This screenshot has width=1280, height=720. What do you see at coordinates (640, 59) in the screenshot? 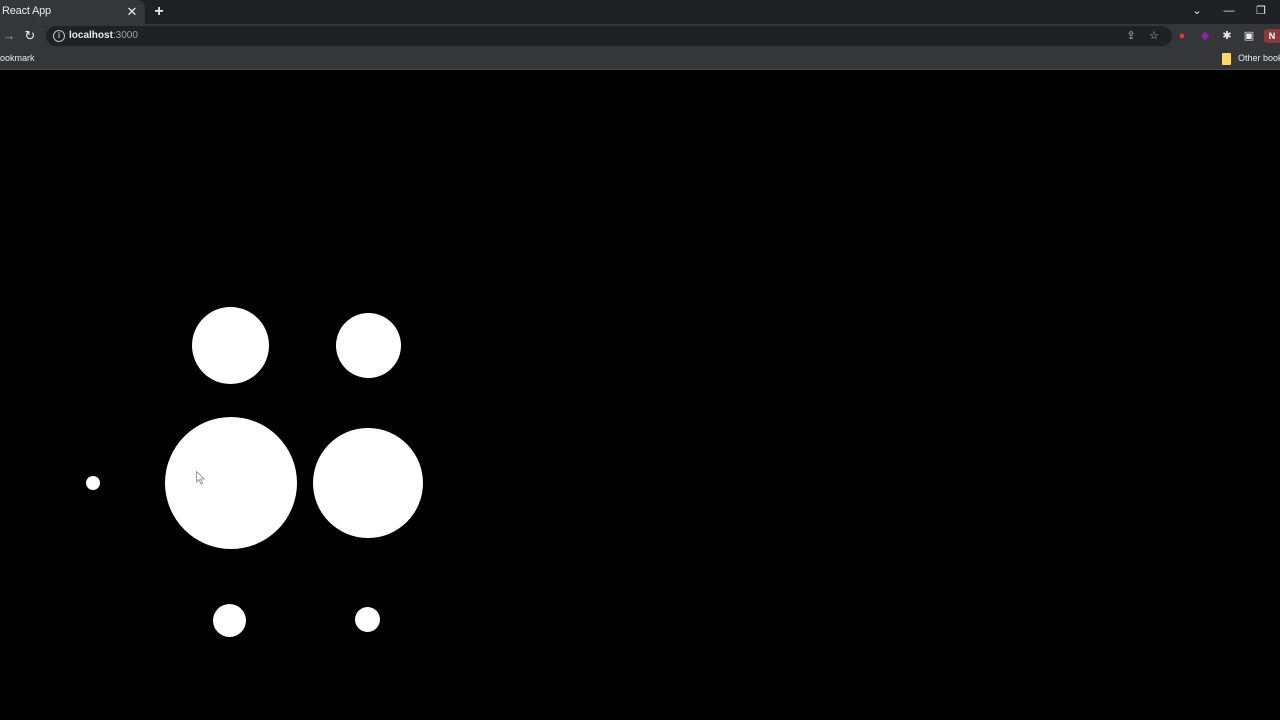
I see `bookmarks-bar: ookmark Other book` at bounding box center [640, 59].